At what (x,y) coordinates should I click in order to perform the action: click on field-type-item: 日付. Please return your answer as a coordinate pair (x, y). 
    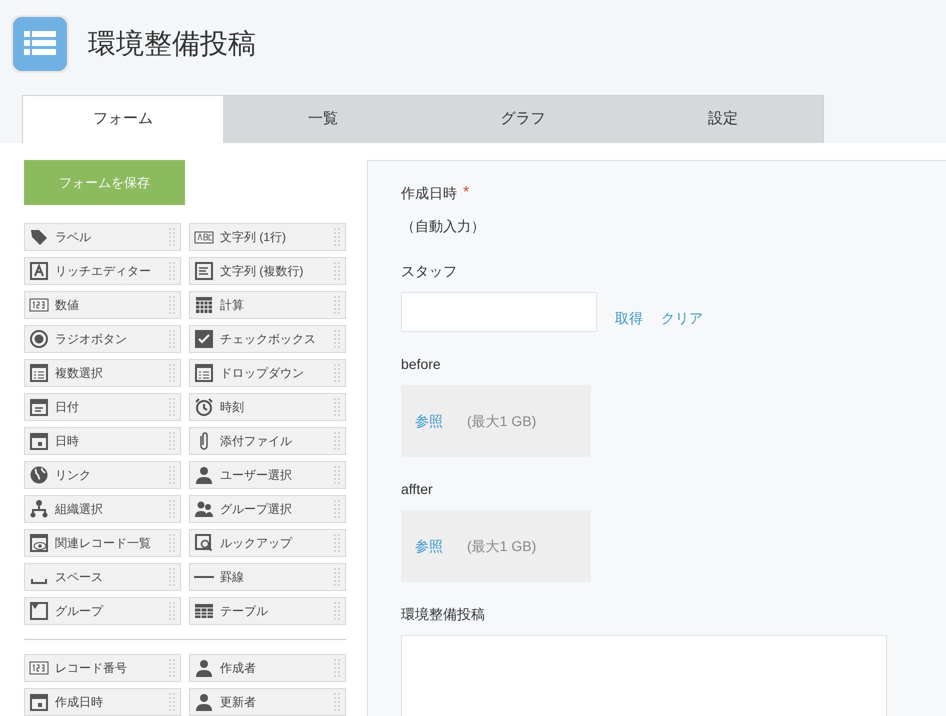
    Looking at the image, I should click on (102, 407).